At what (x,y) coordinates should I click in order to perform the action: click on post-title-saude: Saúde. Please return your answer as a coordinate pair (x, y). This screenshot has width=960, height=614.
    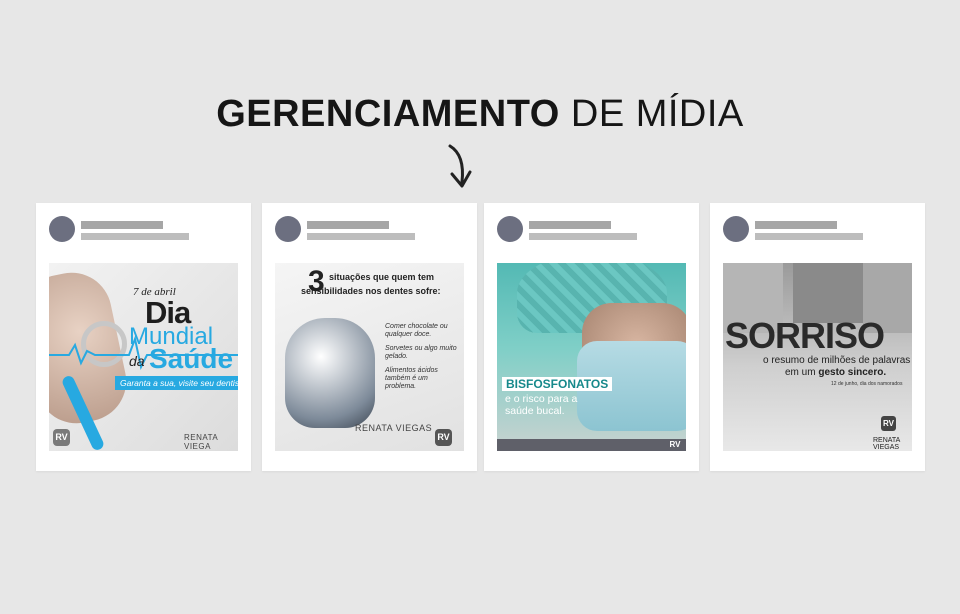
    Looking at the image, I should click on (191, 358).